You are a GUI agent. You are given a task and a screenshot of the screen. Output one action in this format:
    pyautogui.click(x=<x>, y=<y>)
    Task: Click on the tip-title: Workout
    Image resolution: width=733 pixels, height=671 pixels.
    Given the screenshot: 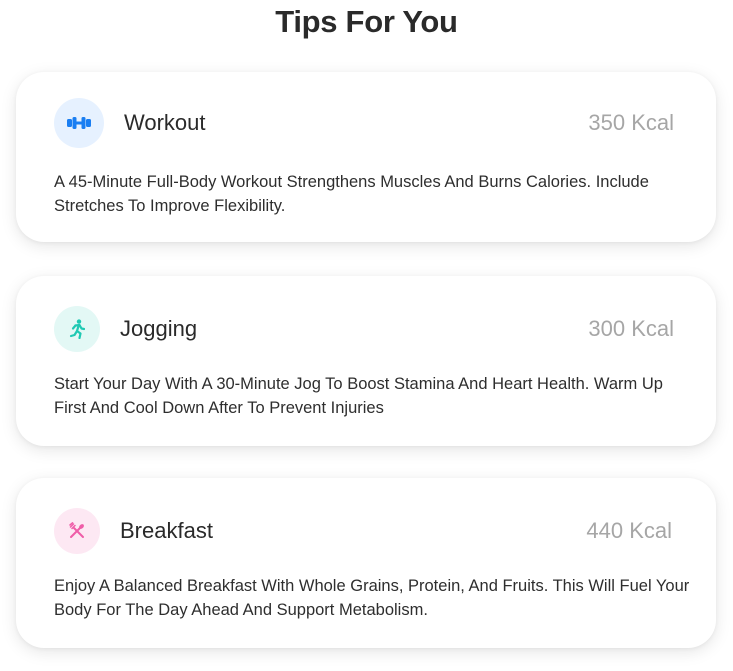 What is the action you would take?
    pyautogui.click(x=165, y=122)
    